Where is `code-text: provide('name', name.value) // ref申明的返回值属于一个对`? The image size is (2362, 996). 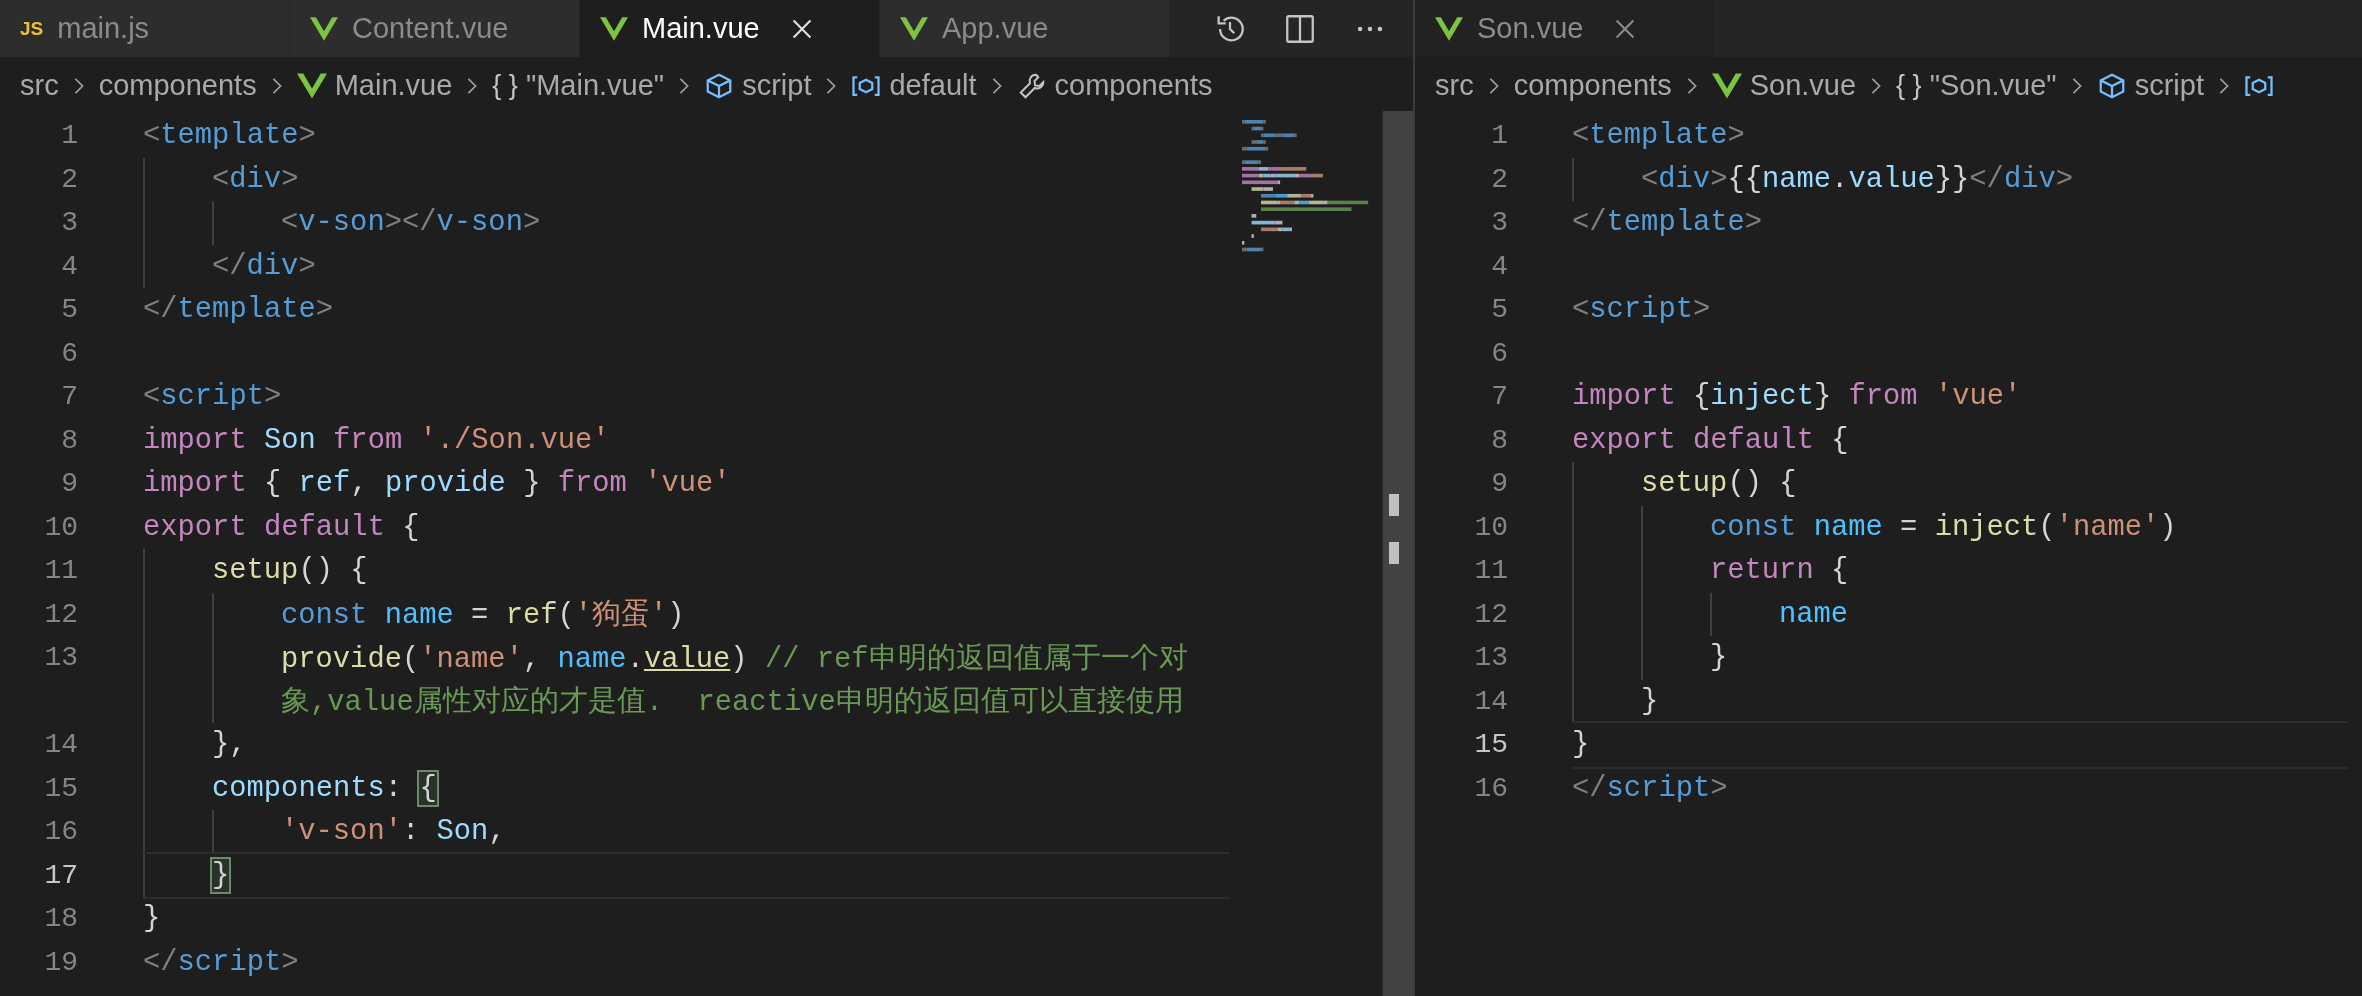 code-text: provide('name', name.value) // ref申明的返回值属于一个对 is located at coordinates (734, 659).